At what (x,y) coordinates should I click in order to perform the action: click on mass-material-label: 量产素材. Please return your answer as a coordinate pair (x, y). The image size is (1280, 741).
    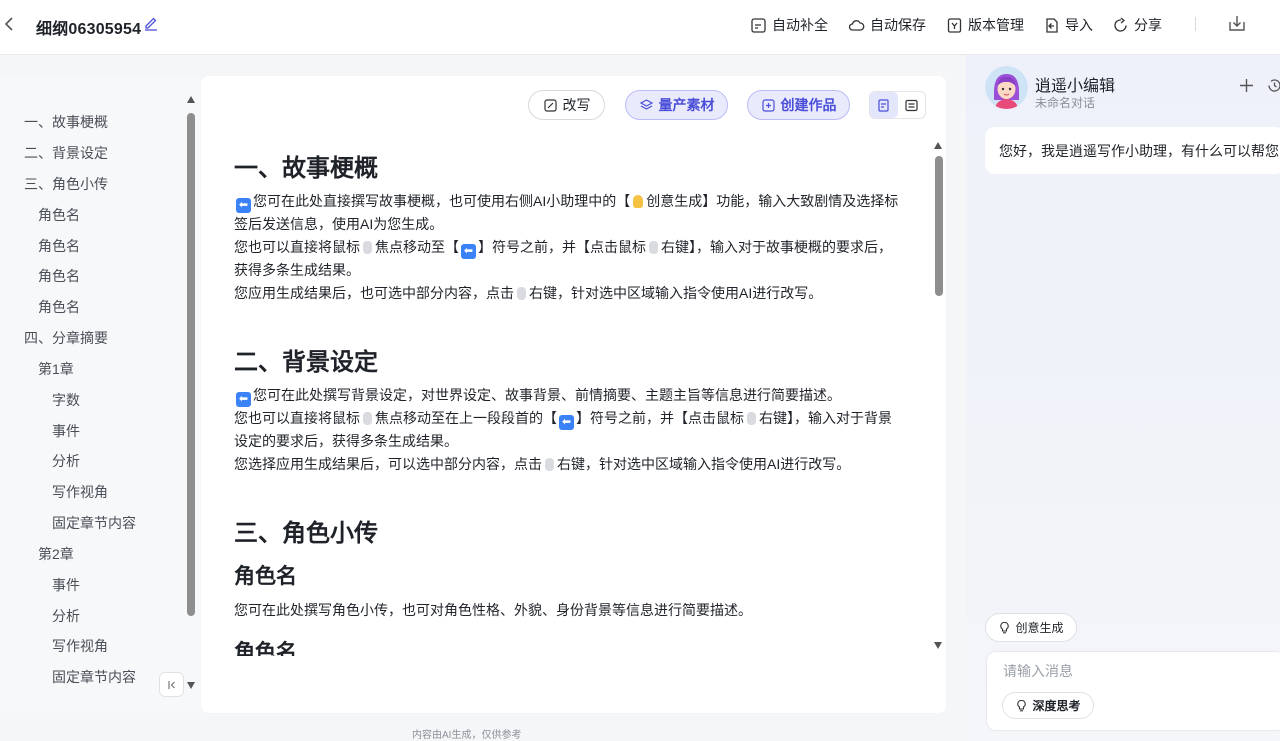
    Looking at the image, I should click on (686, 105).